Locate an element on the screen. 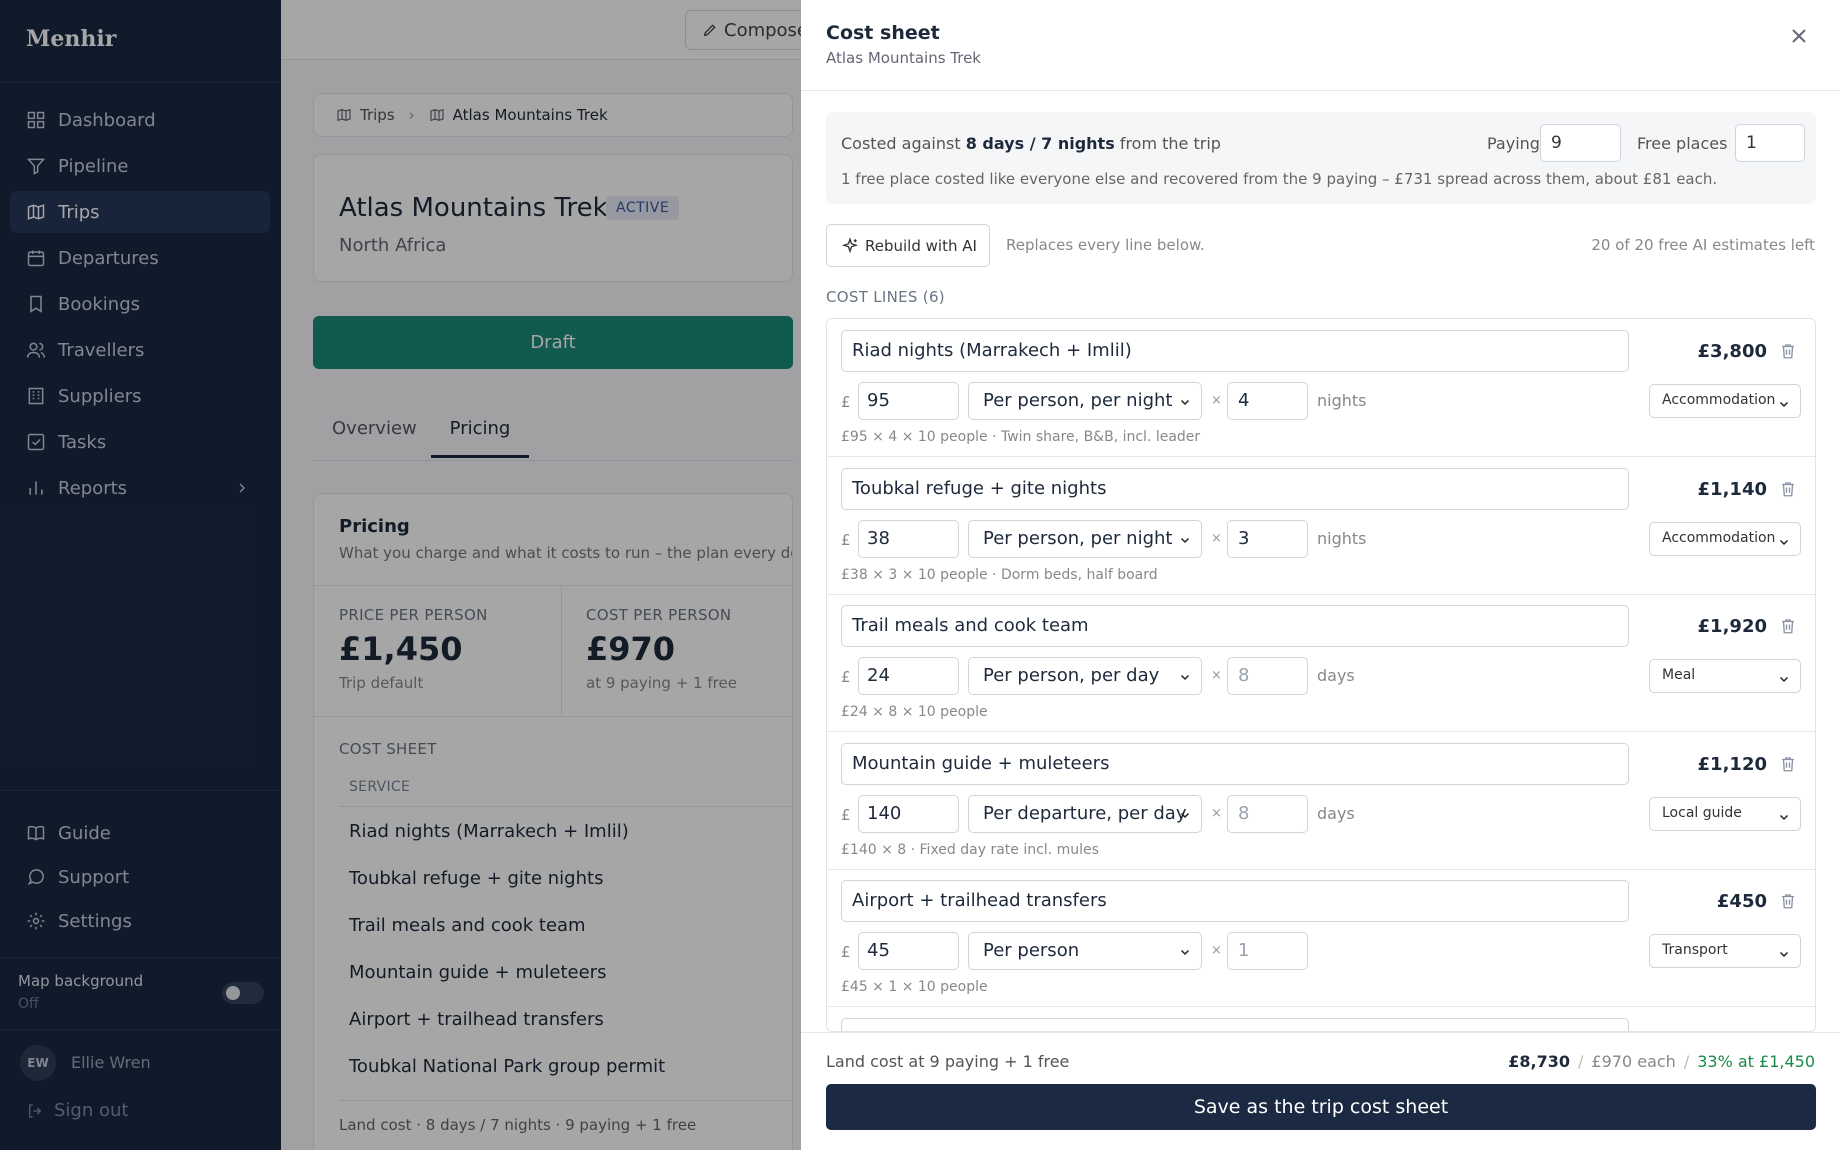 This screenshot has width=1840, height=1150. line-qty-input: 4 is located at coordinates (1267, 401).